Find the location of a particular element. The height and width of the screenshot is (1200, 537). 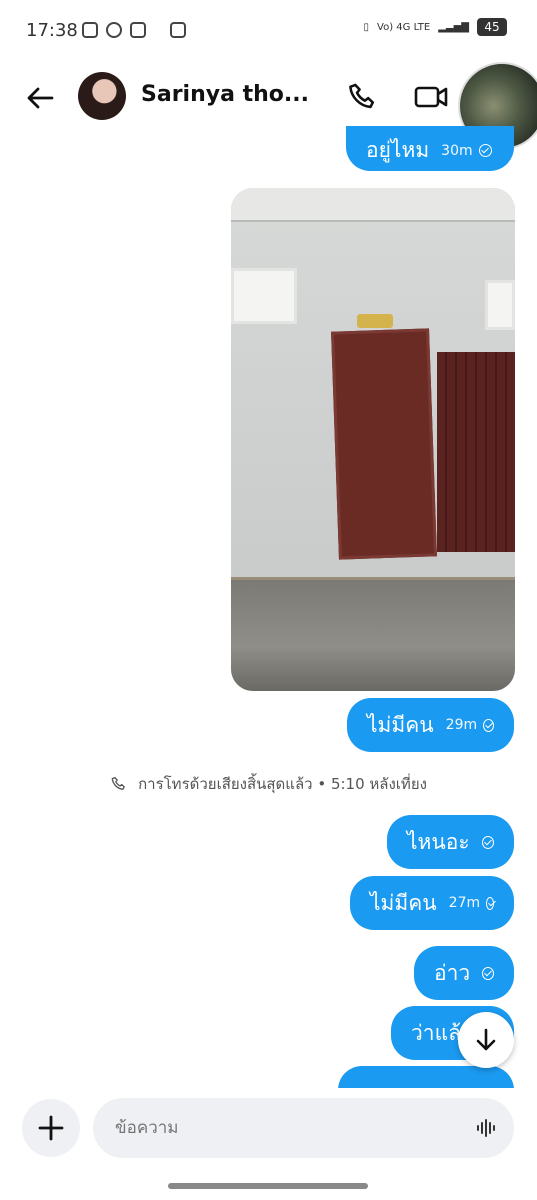

app-icon is located at coordinates (178, 30).